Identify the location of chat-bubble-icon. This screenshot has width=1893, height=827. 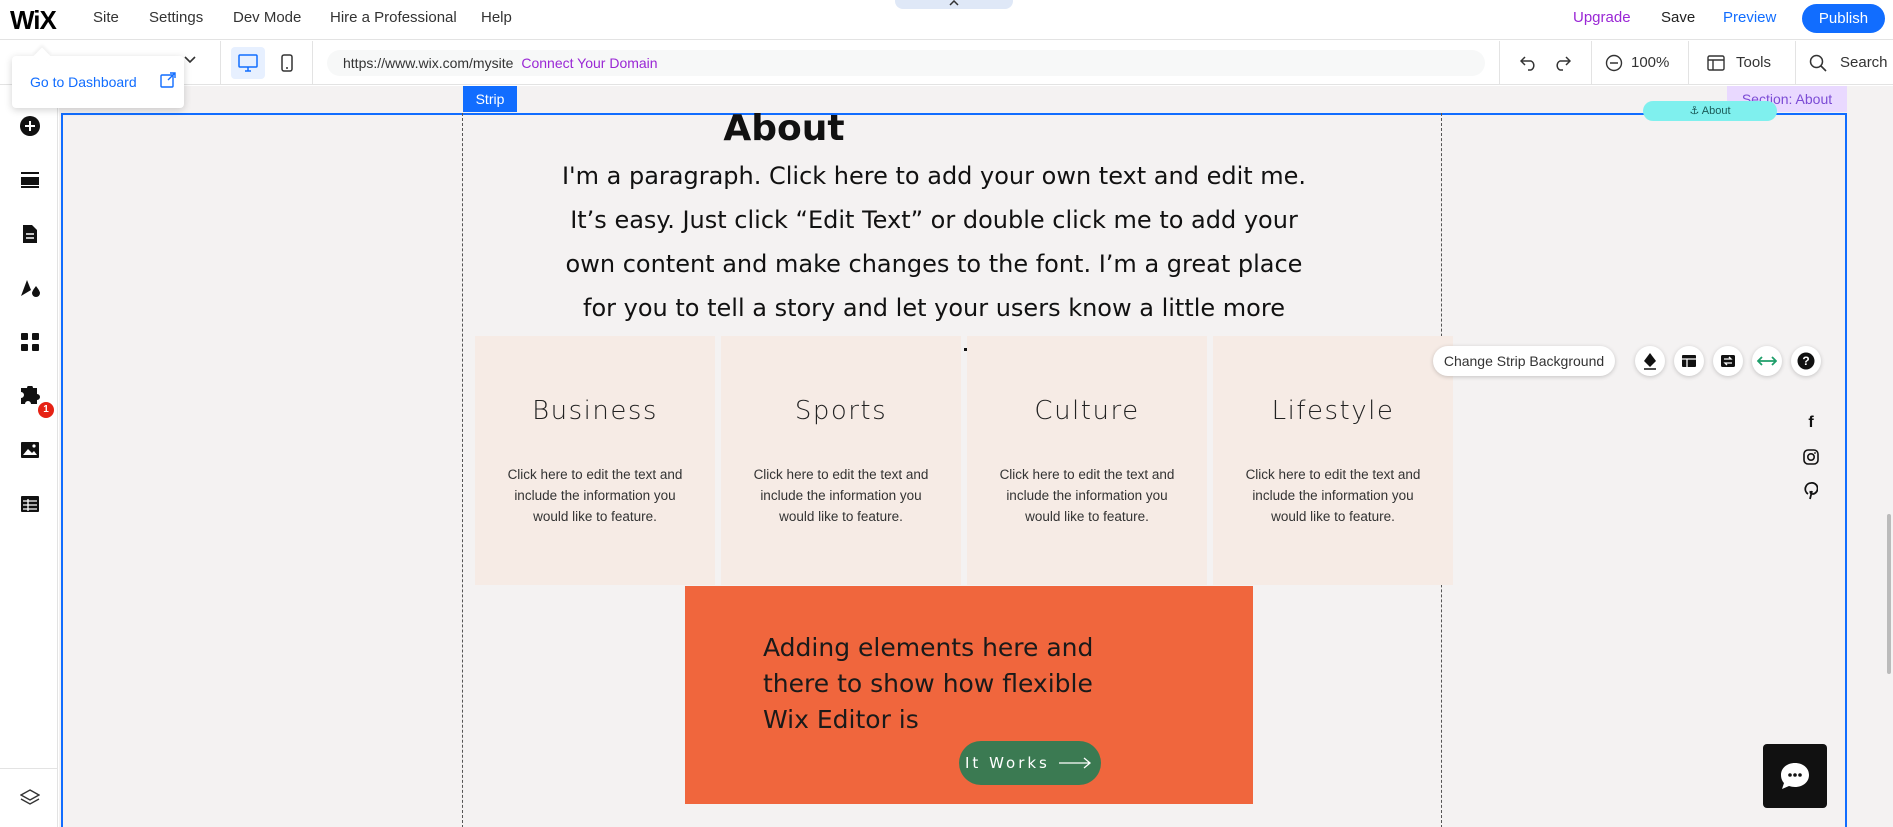
(1795, 776).